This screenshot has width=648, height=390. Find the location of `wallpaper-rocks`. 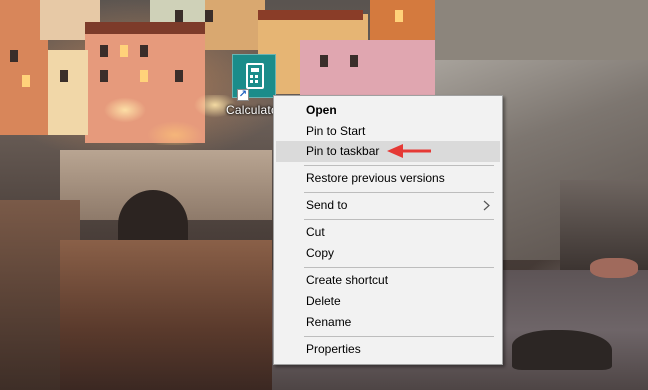

wallpaper-rocks is located at coordinates (166, 315).